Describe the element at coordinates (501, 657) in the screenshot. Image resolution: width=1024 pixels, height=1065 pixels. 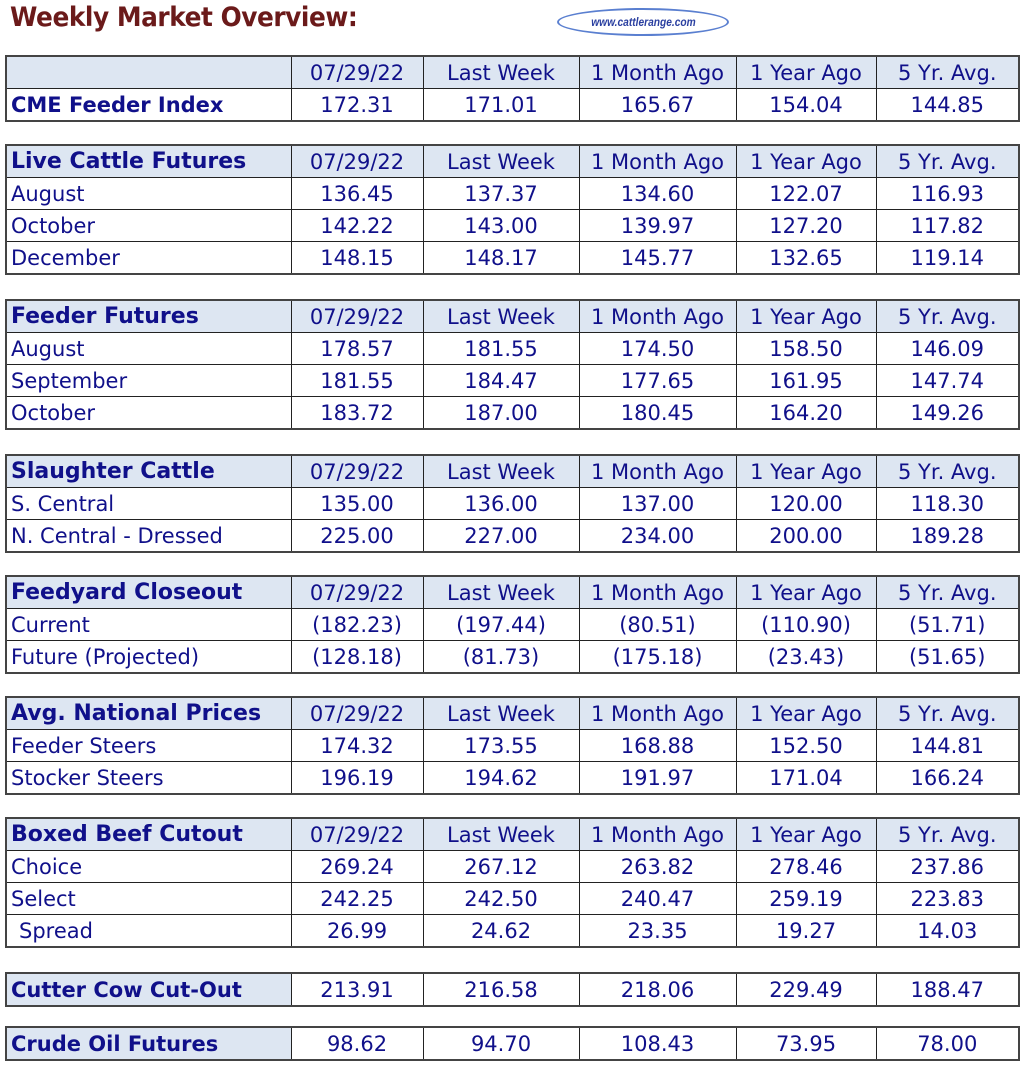
I see `value-cell: (81.73)` at that location.